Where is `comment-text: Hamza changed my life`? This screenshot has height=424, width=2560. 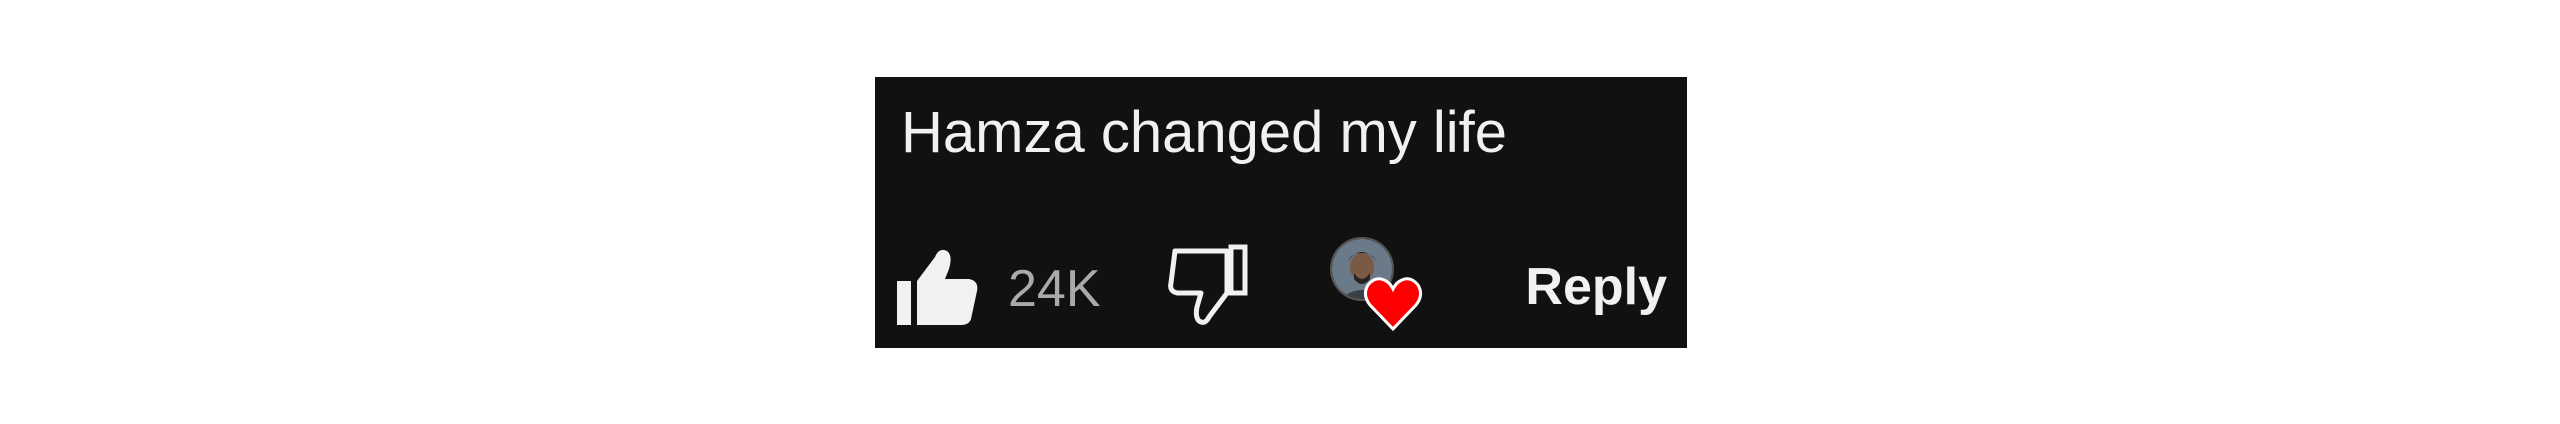
comment-text: Hamza changed my life is located at coordinates (1204, 132).